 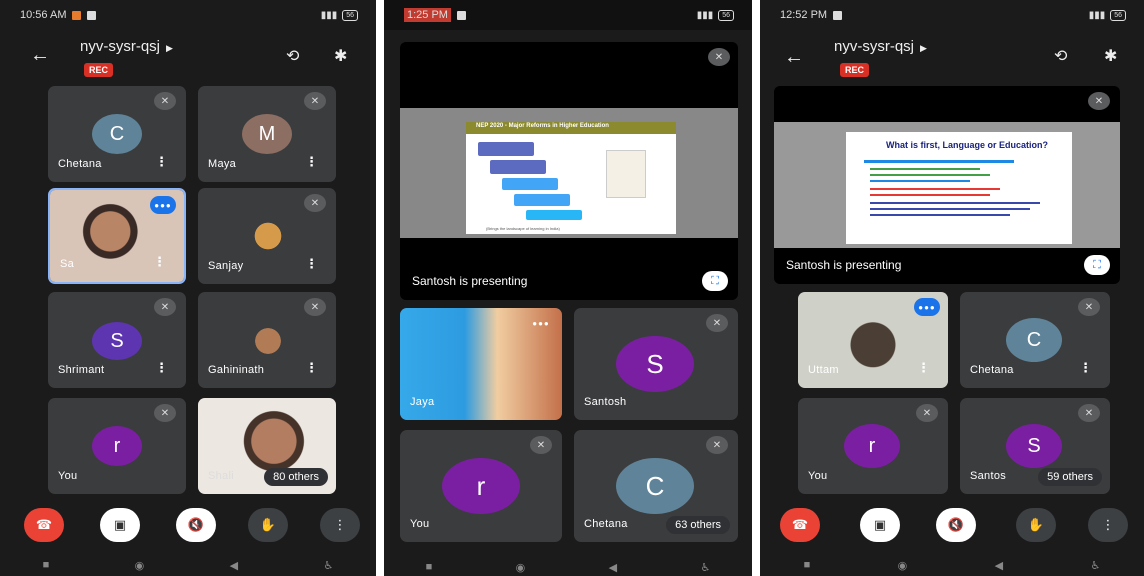 What do you see at coordinates (1070, 477) in the screenshot?
I see `others-count-badge: 59 others` at bounding box center [1070, 477].